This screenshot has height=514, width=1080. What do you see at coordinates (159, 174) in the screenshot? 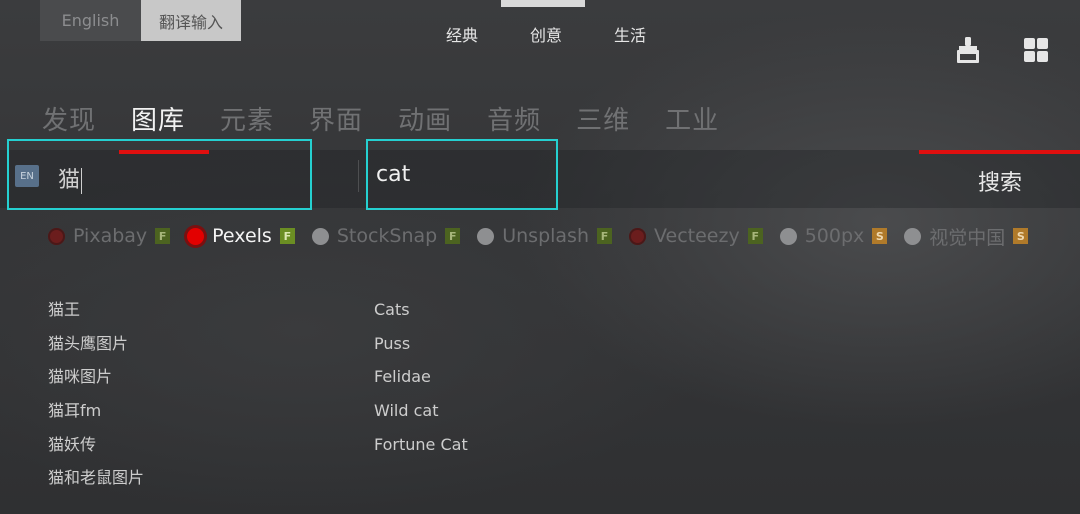
I see `source-input-highlight` at bounding box center [159, 174].